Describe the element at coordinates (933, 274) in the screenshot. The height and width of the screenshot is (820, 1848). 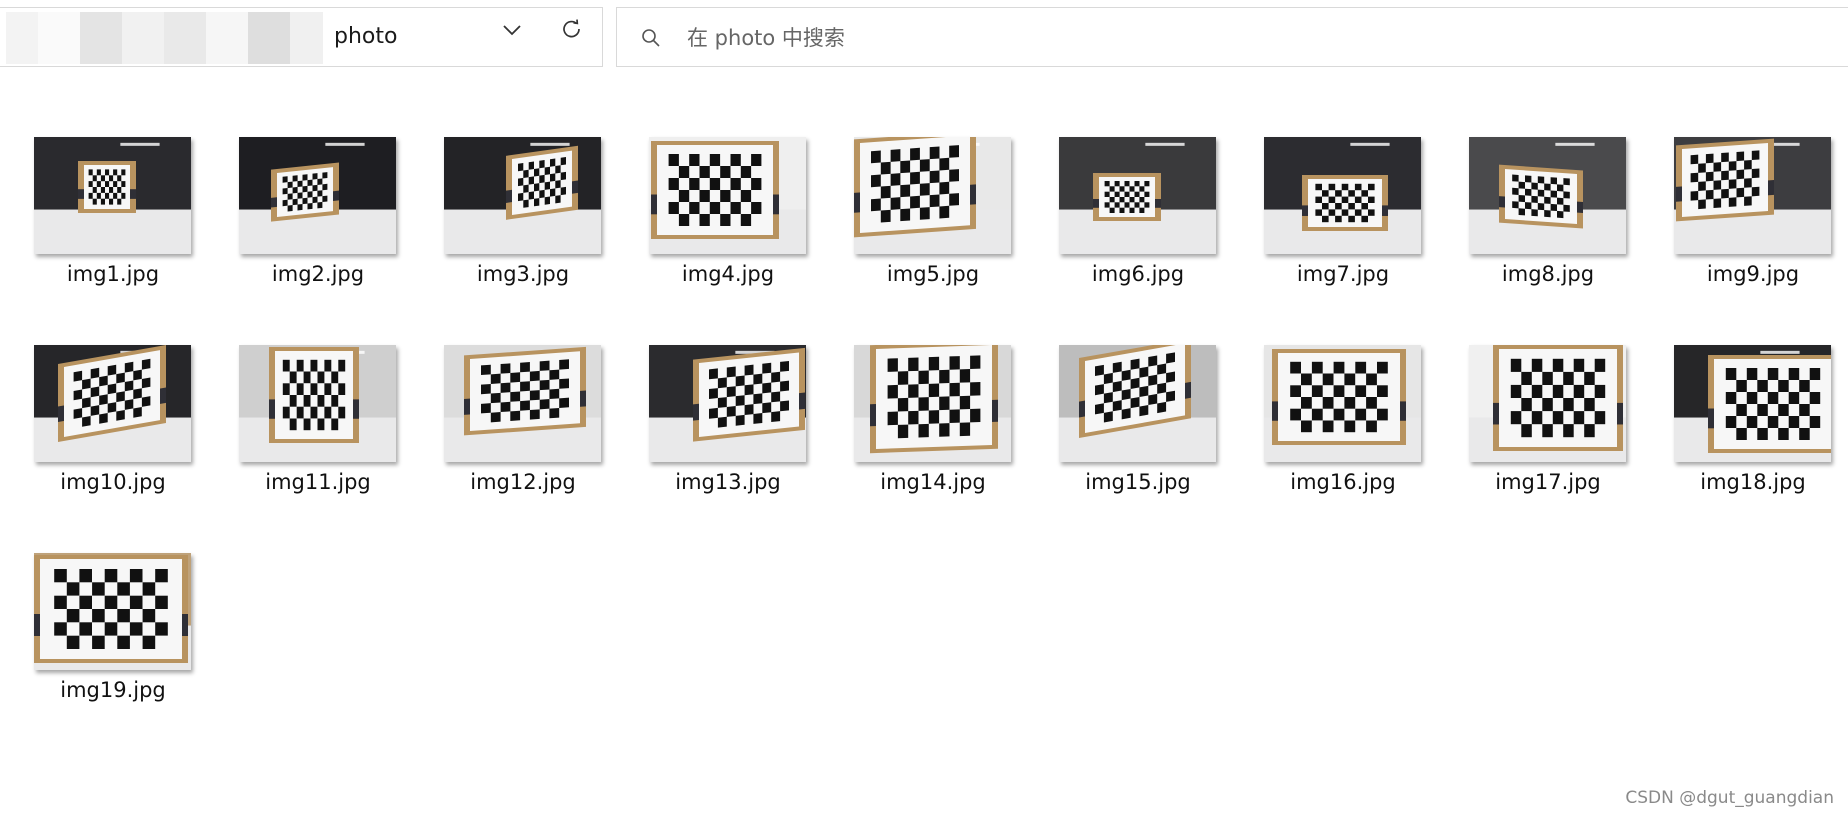
I see `file-name-label: img5.jpg` at that location.